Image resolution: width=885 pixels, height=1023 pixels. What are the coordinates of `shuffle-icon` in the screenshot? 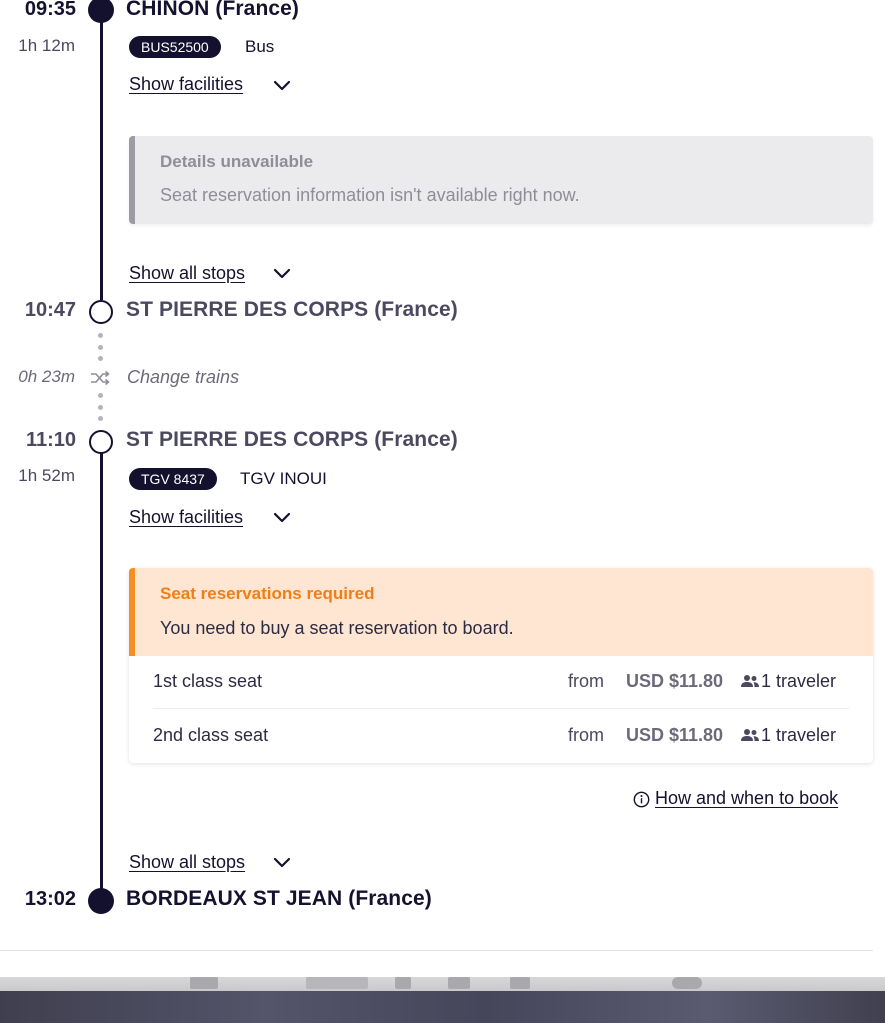 It's located at (100, 378).